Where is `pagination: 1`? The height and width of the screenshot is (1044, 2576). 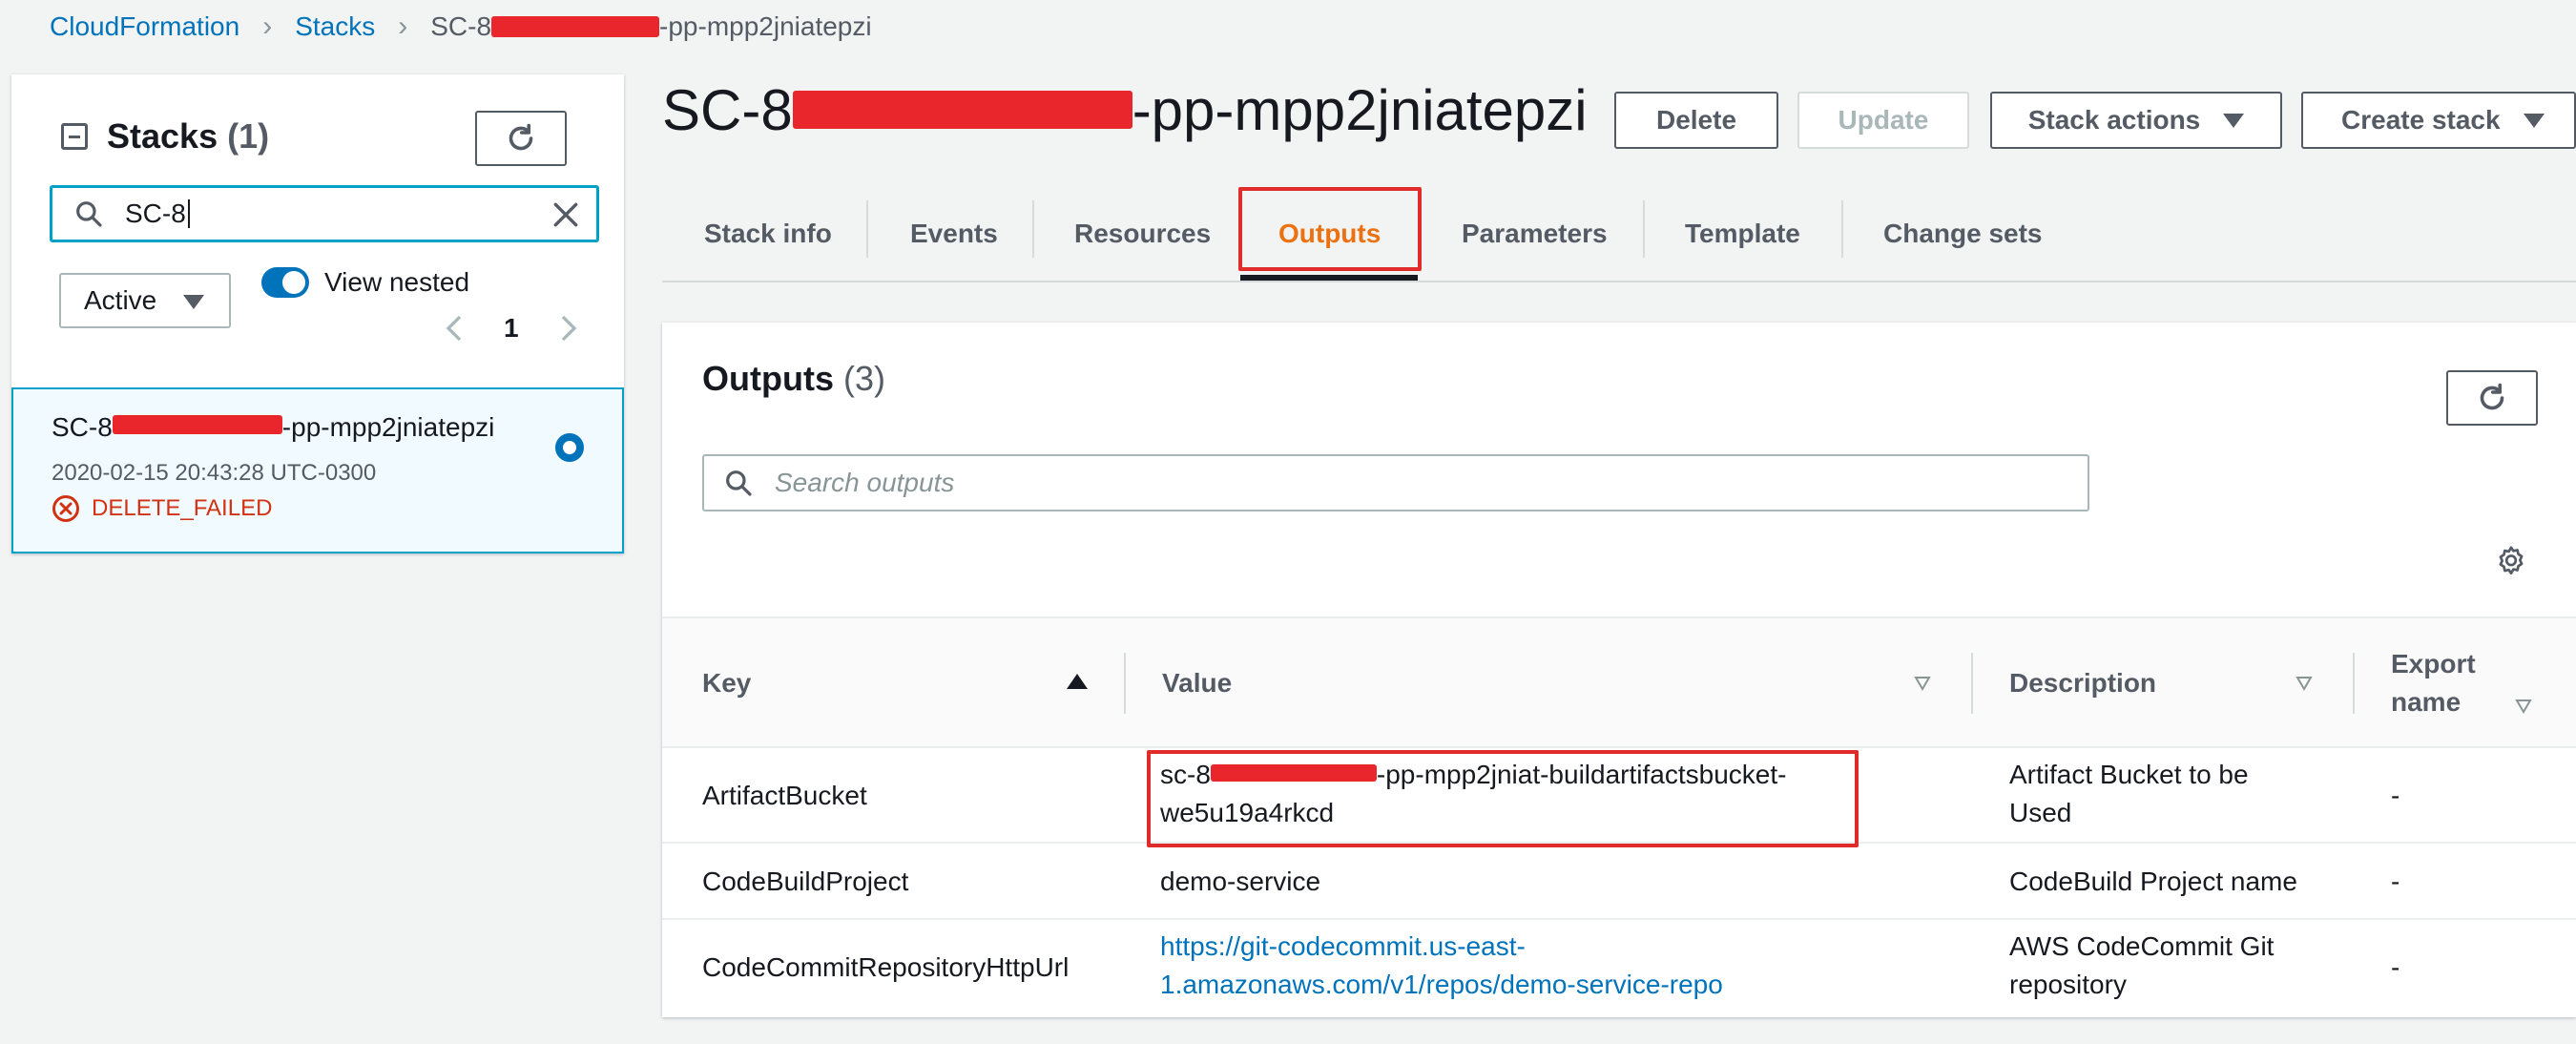
pagination: 1 is located at coordinates (511, 328).